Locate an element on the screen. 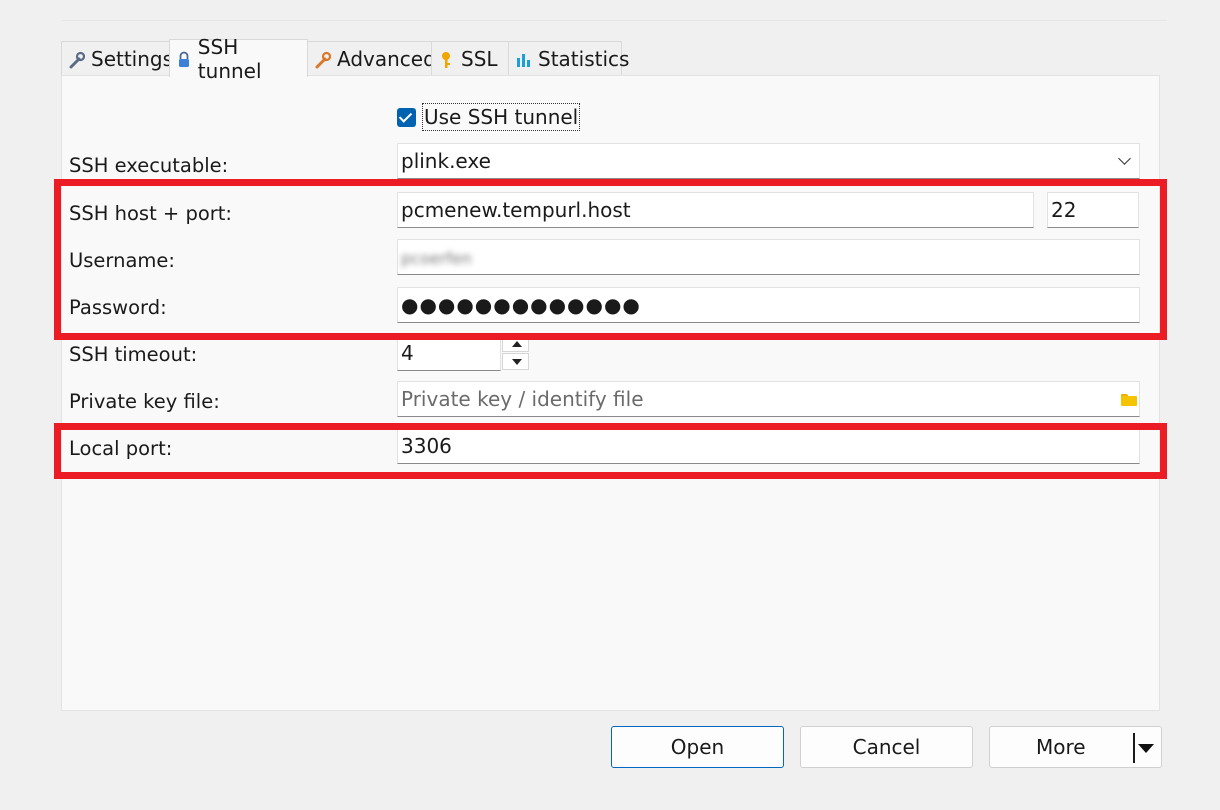  more-button: More is located at coordinates (1075, 747).